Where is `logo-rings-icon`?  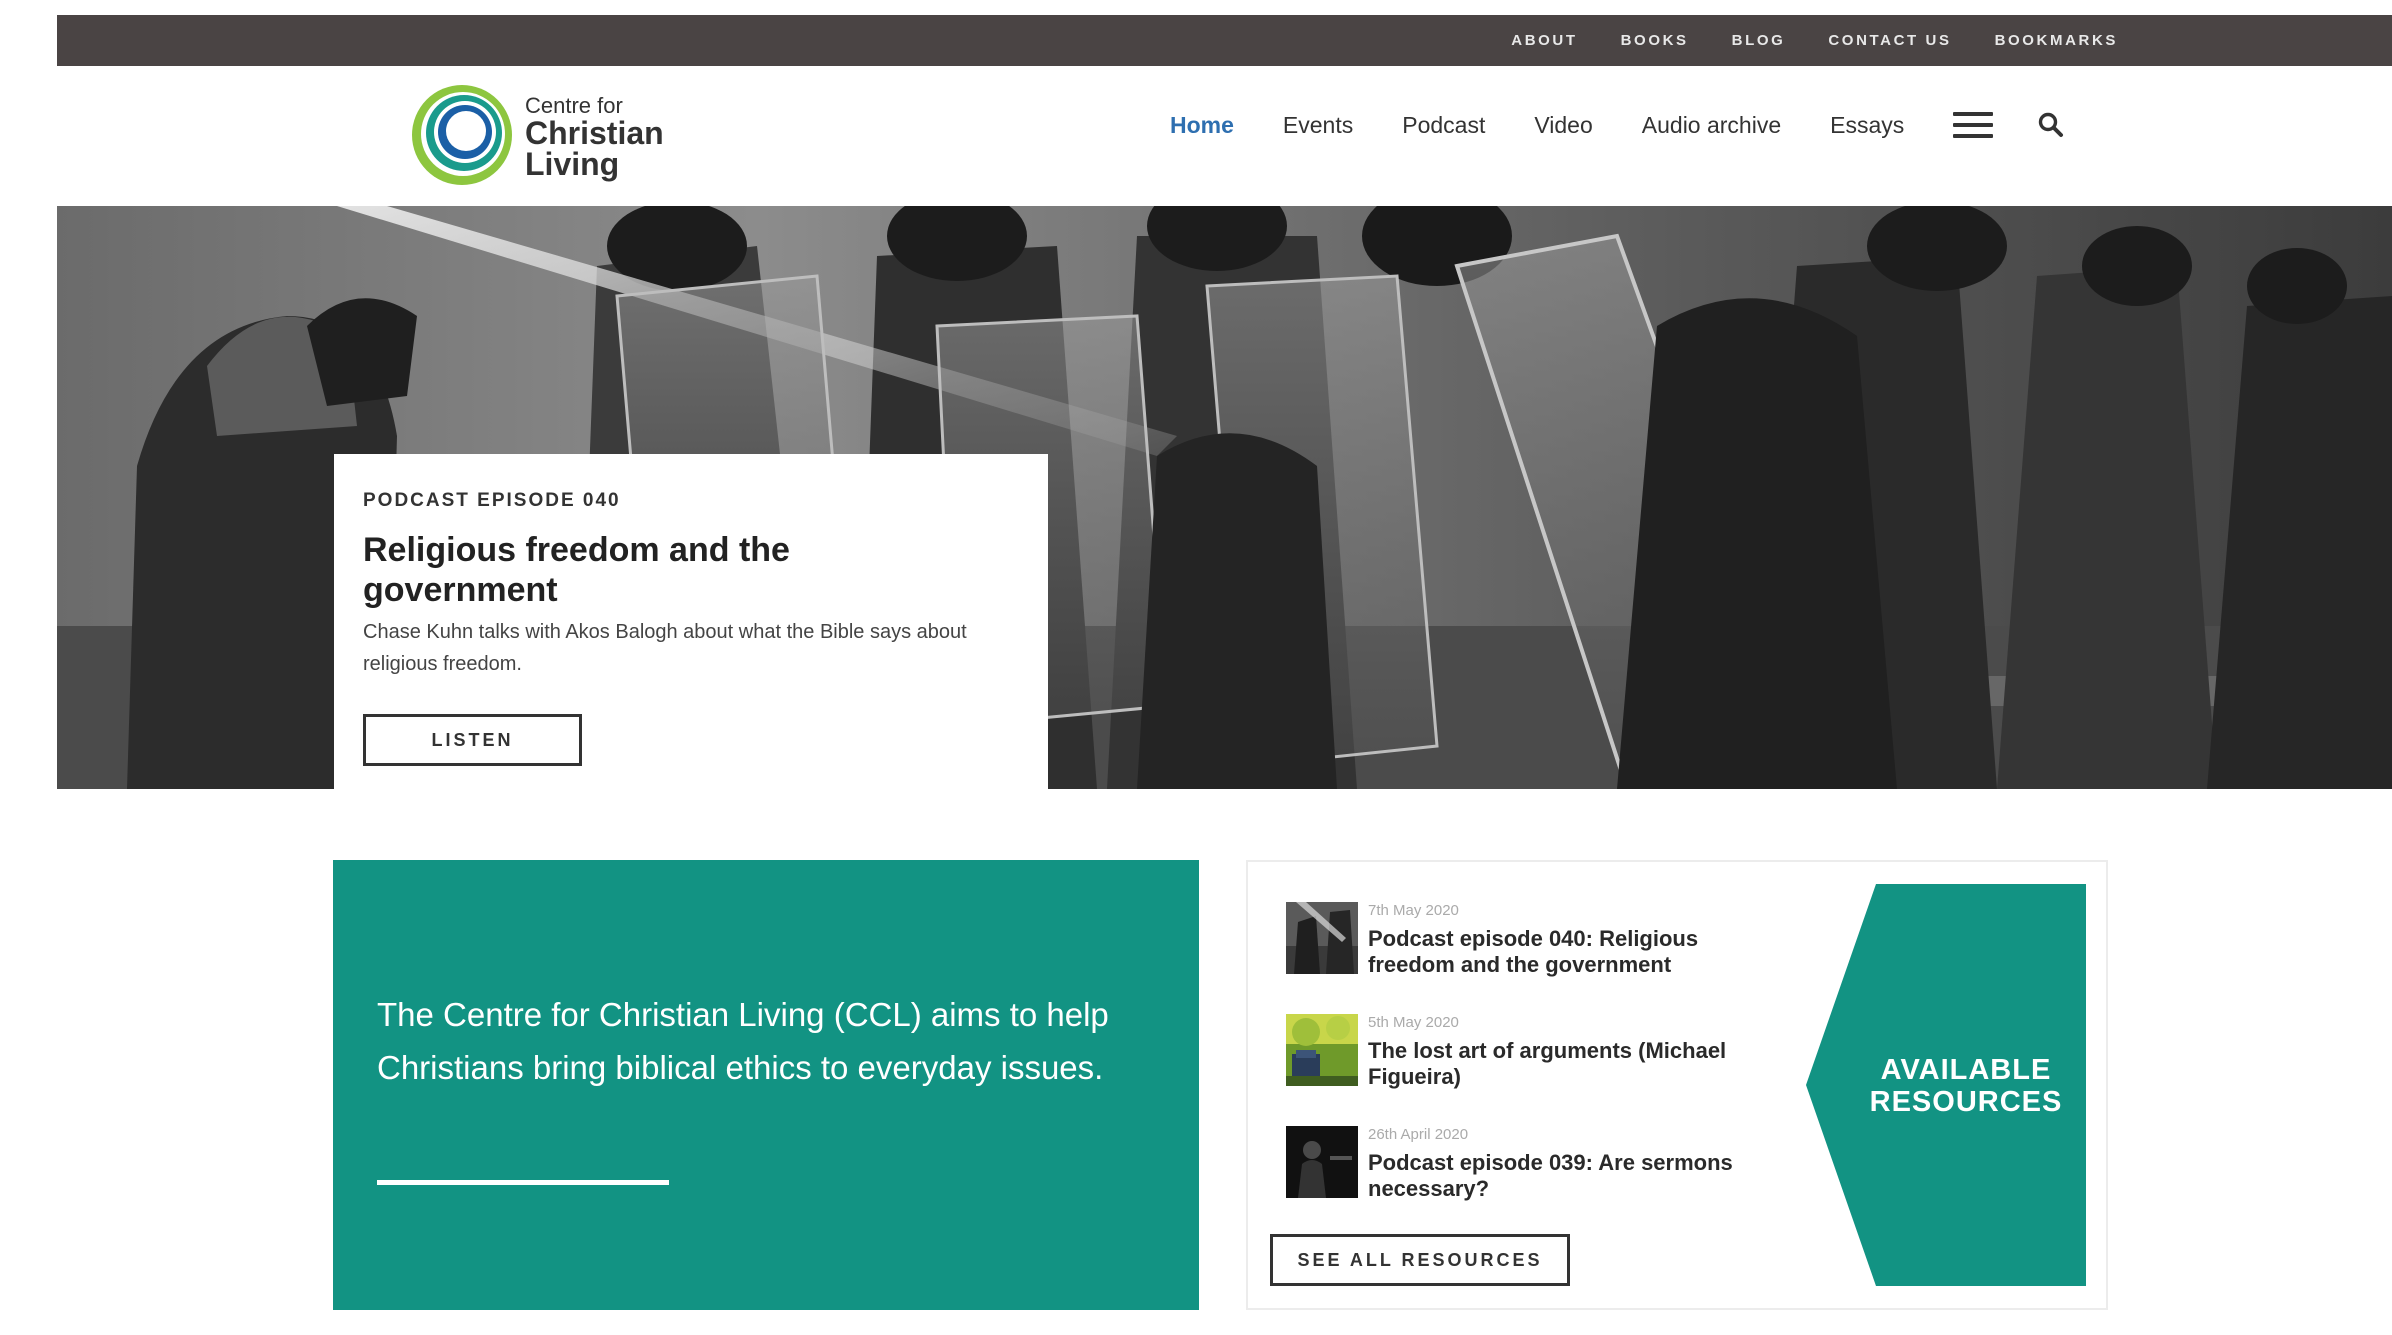
logo-rings-icon is located at coordinates (462, 135).